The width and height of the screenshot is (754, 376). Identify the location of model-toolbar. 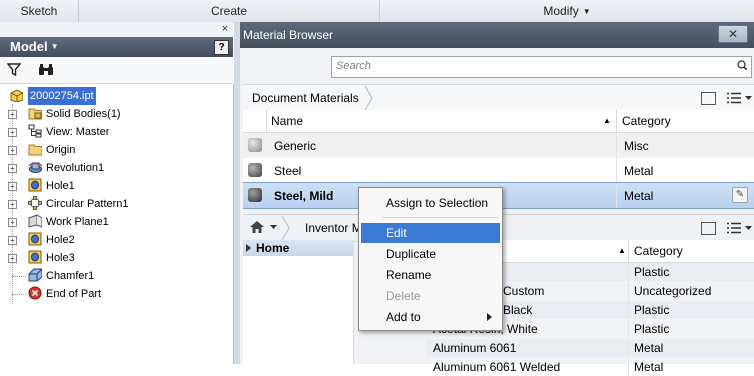
(116, 70).